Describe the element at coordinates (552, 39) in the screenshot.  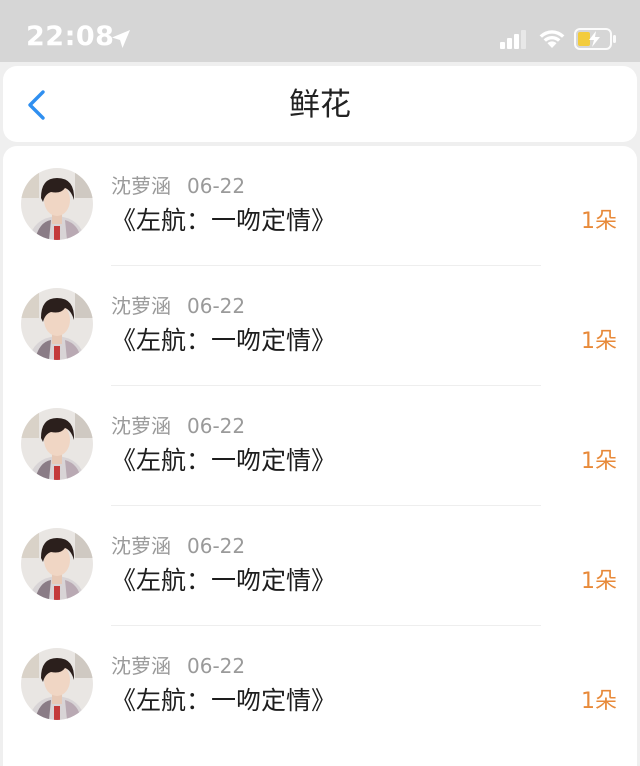
I see `wifi-icon` at that location.